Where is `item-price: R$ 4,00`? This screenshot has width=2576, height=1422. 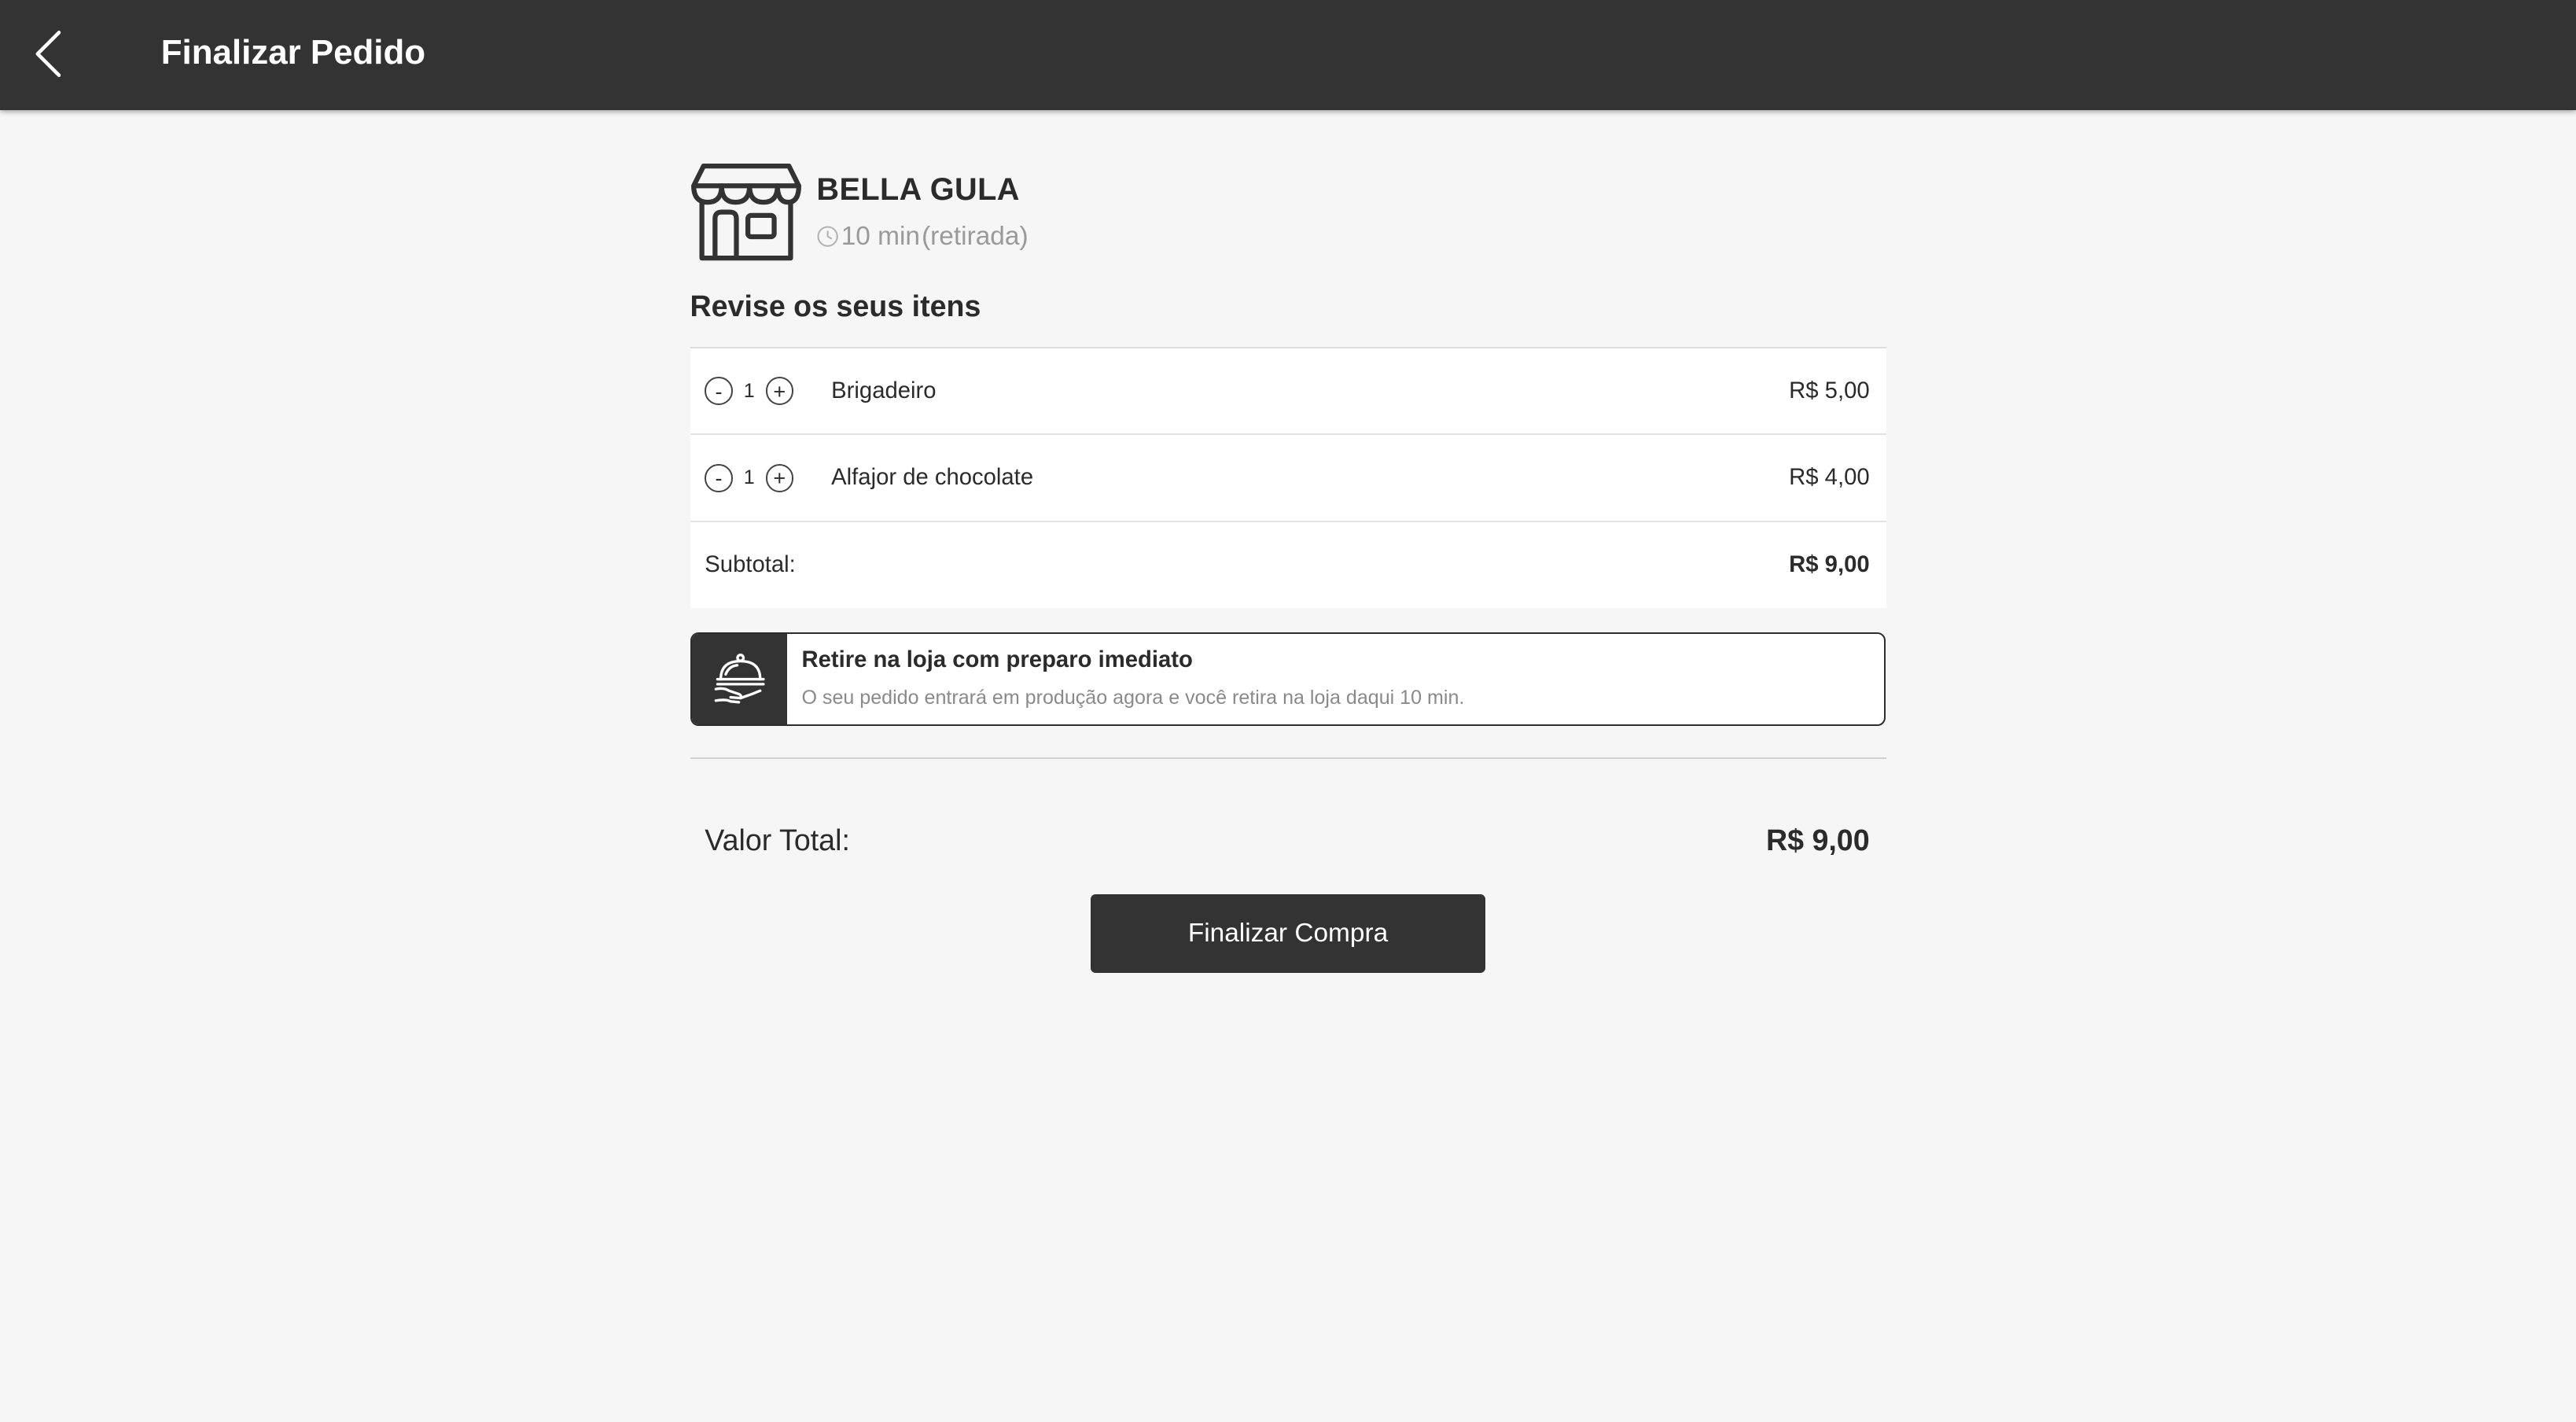 item-price: R$ 4,00 is located at coordinates (1829, 478).